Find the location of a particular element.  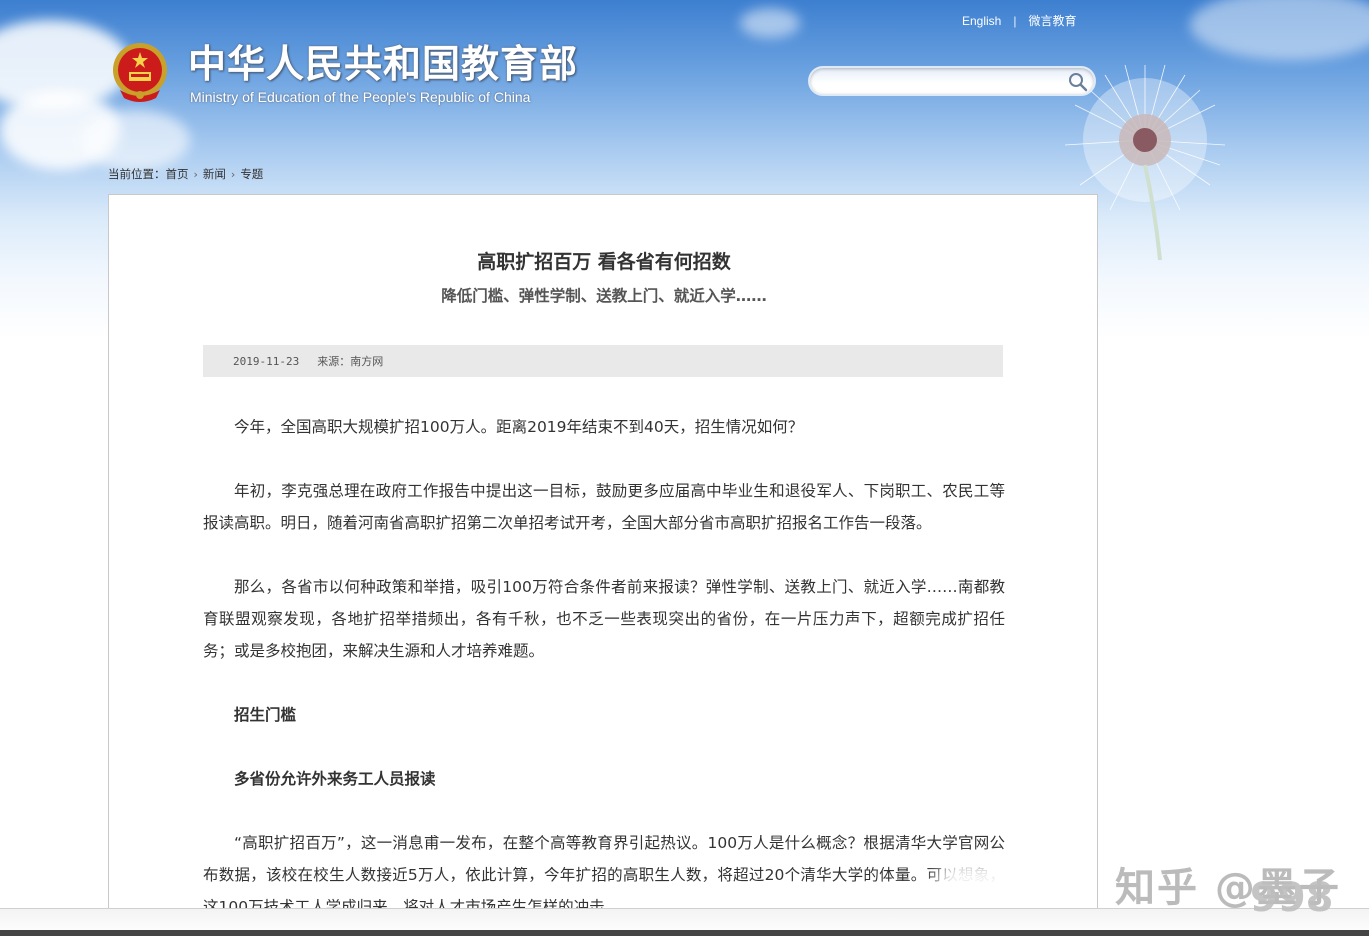

section-heading: 招生门槛 is located at coordinates (265, 715).